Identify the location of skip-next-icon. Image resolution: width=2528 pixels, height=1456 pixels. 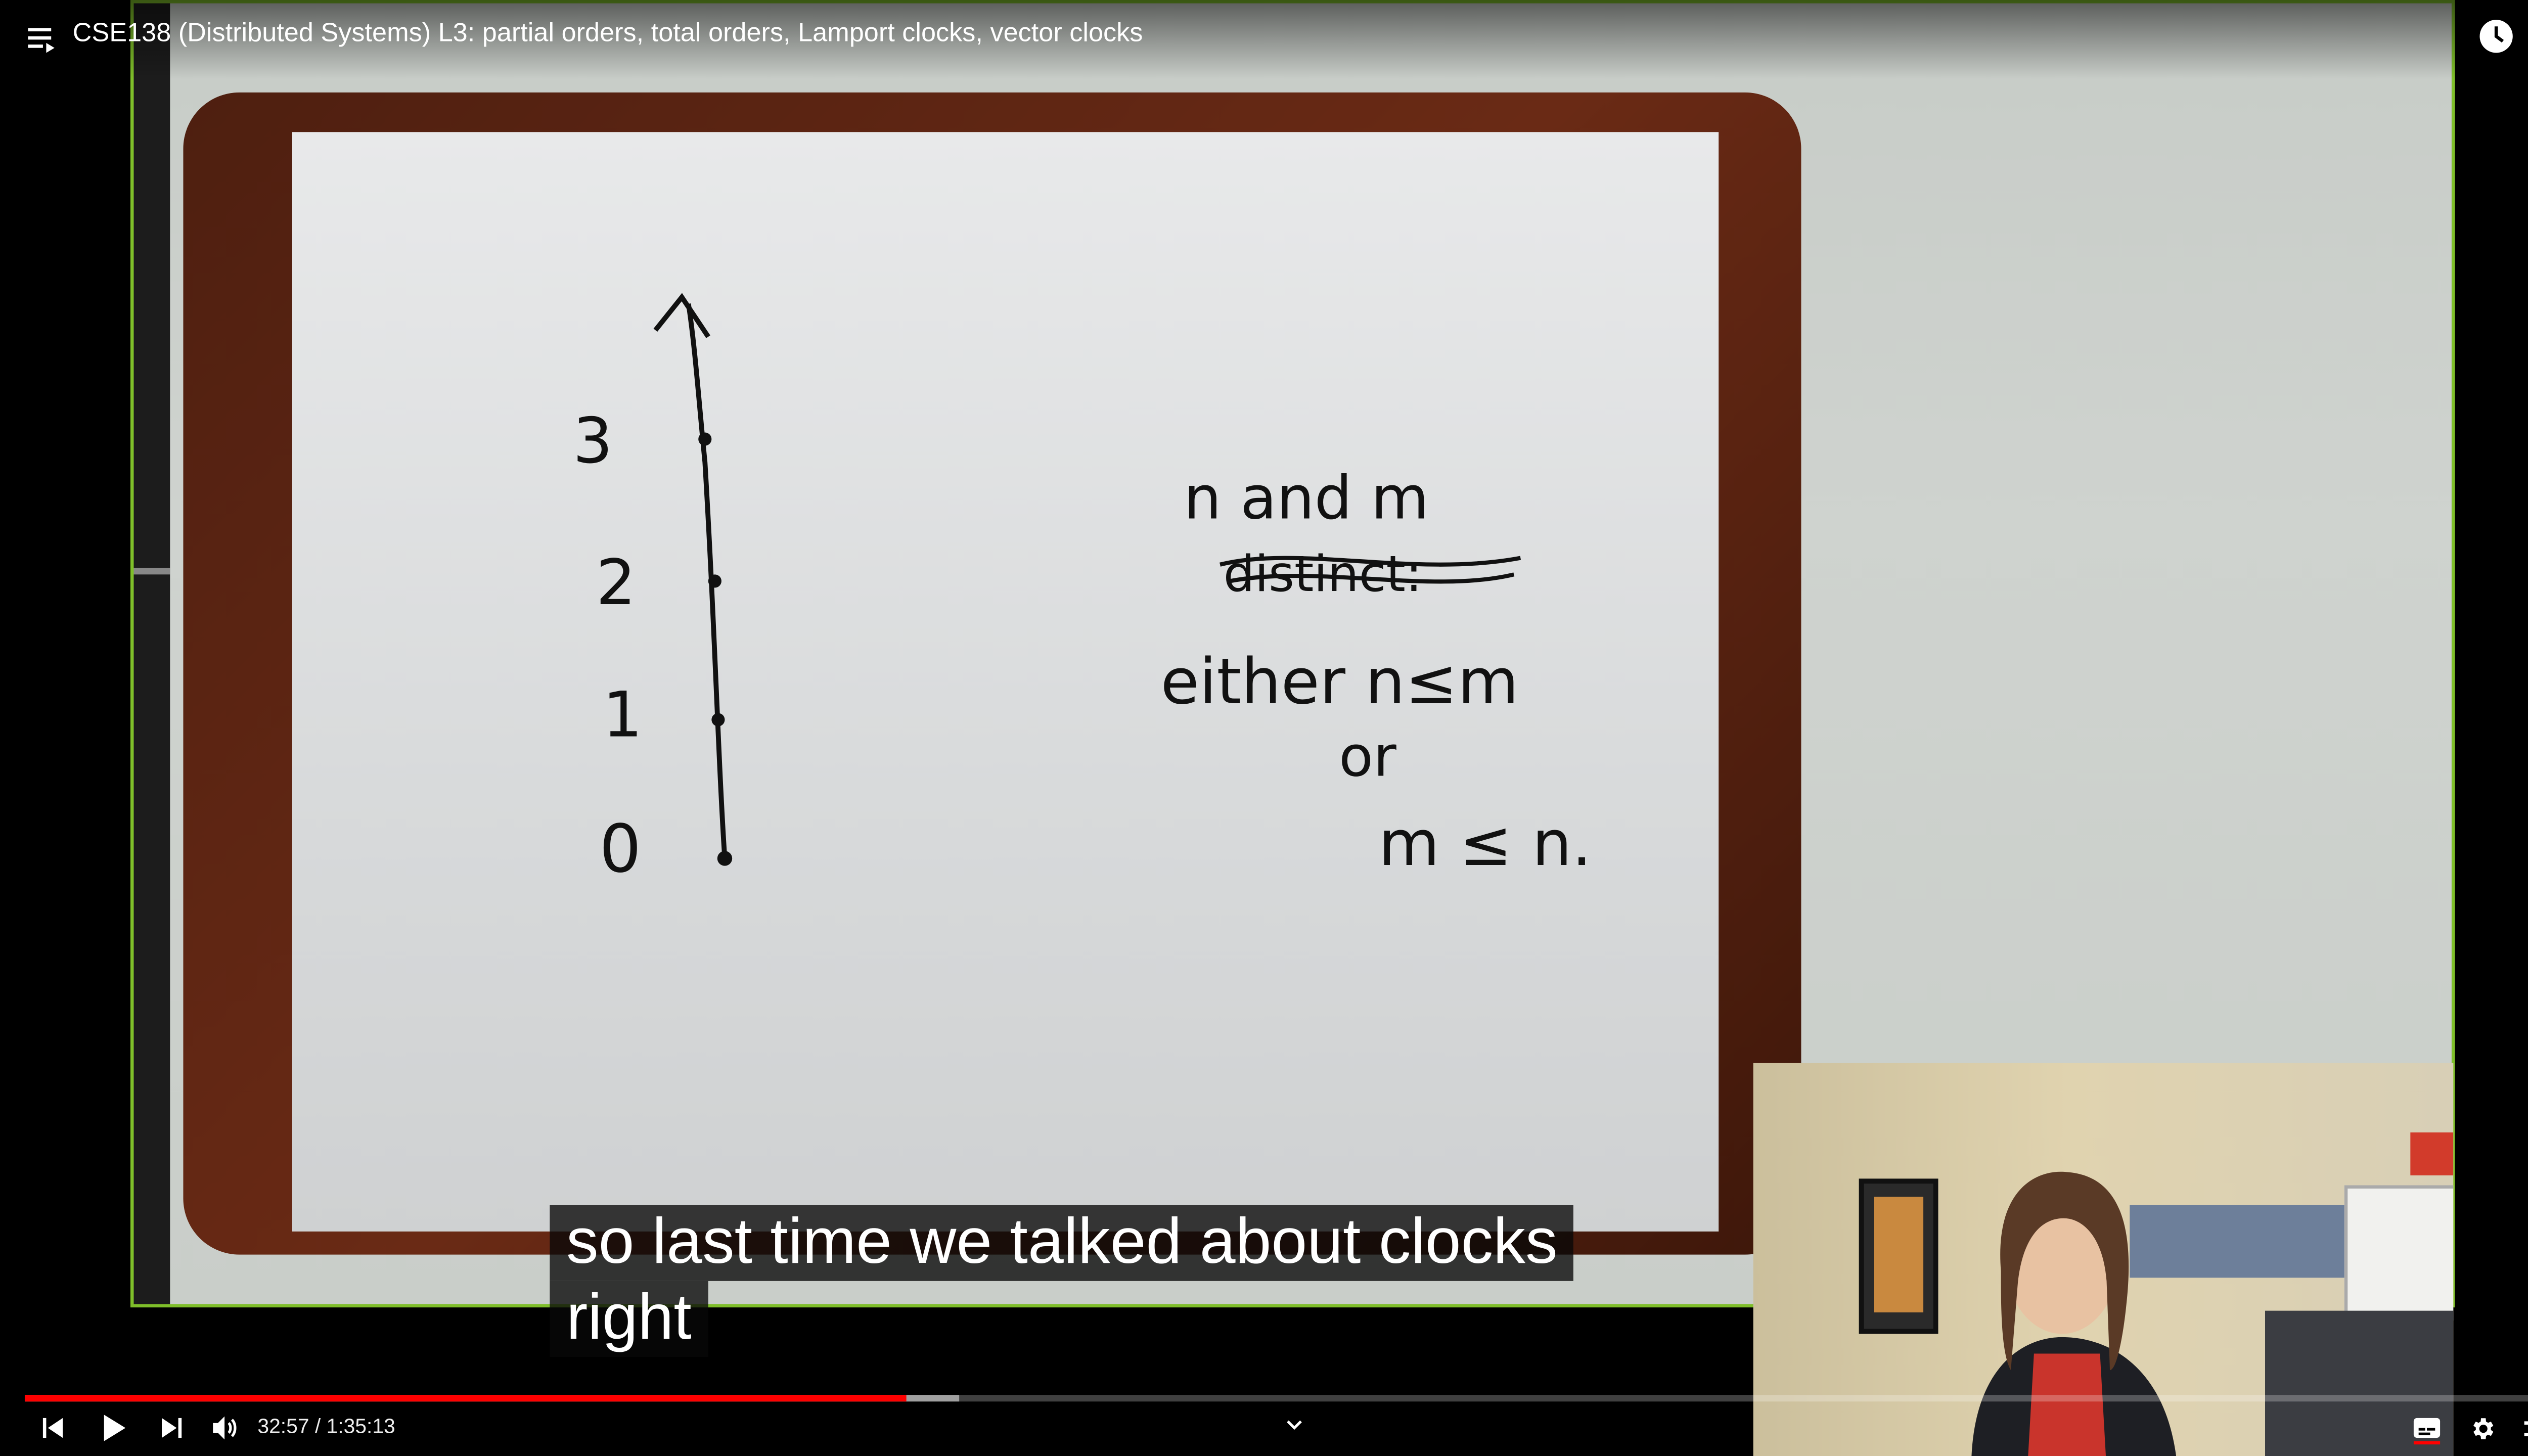
(172, 1428).